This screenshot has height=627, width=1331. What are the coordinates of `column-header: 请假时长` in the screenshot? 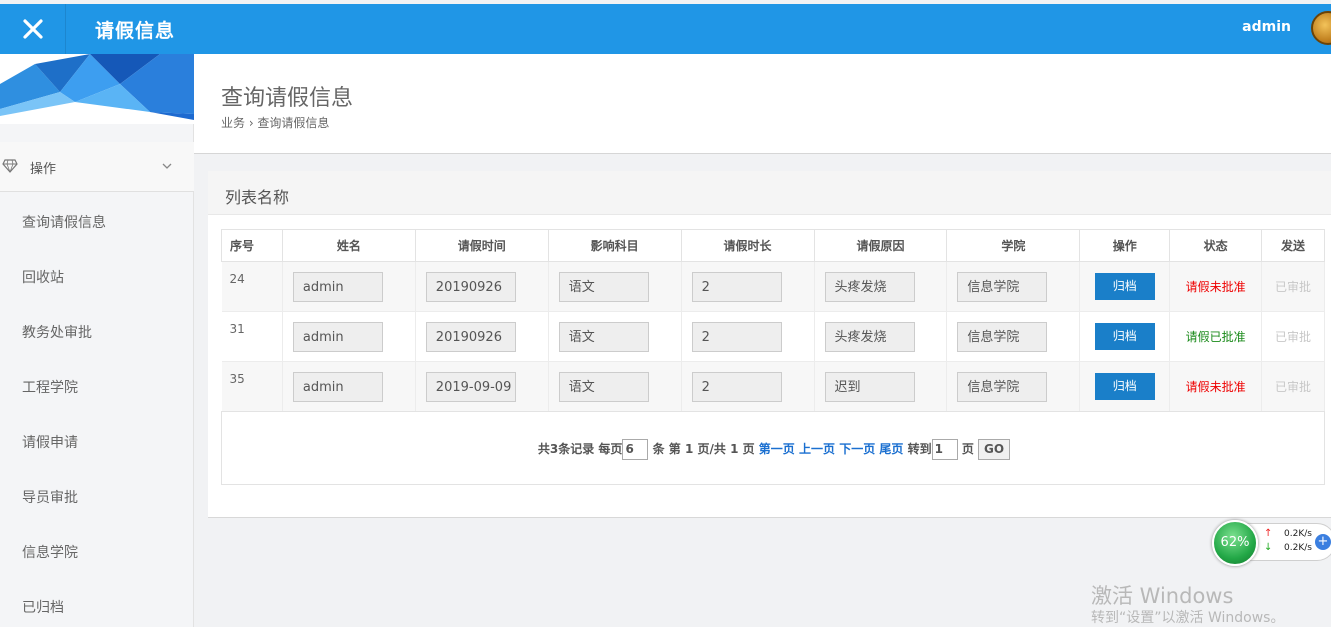 It's located at (747, 245).